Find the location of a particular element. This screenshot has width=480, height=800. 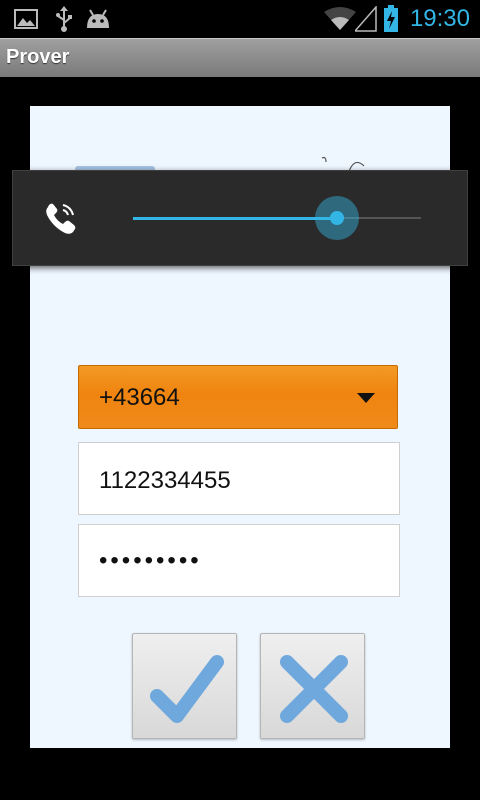

x-icon is located at coordinates (314, 689).